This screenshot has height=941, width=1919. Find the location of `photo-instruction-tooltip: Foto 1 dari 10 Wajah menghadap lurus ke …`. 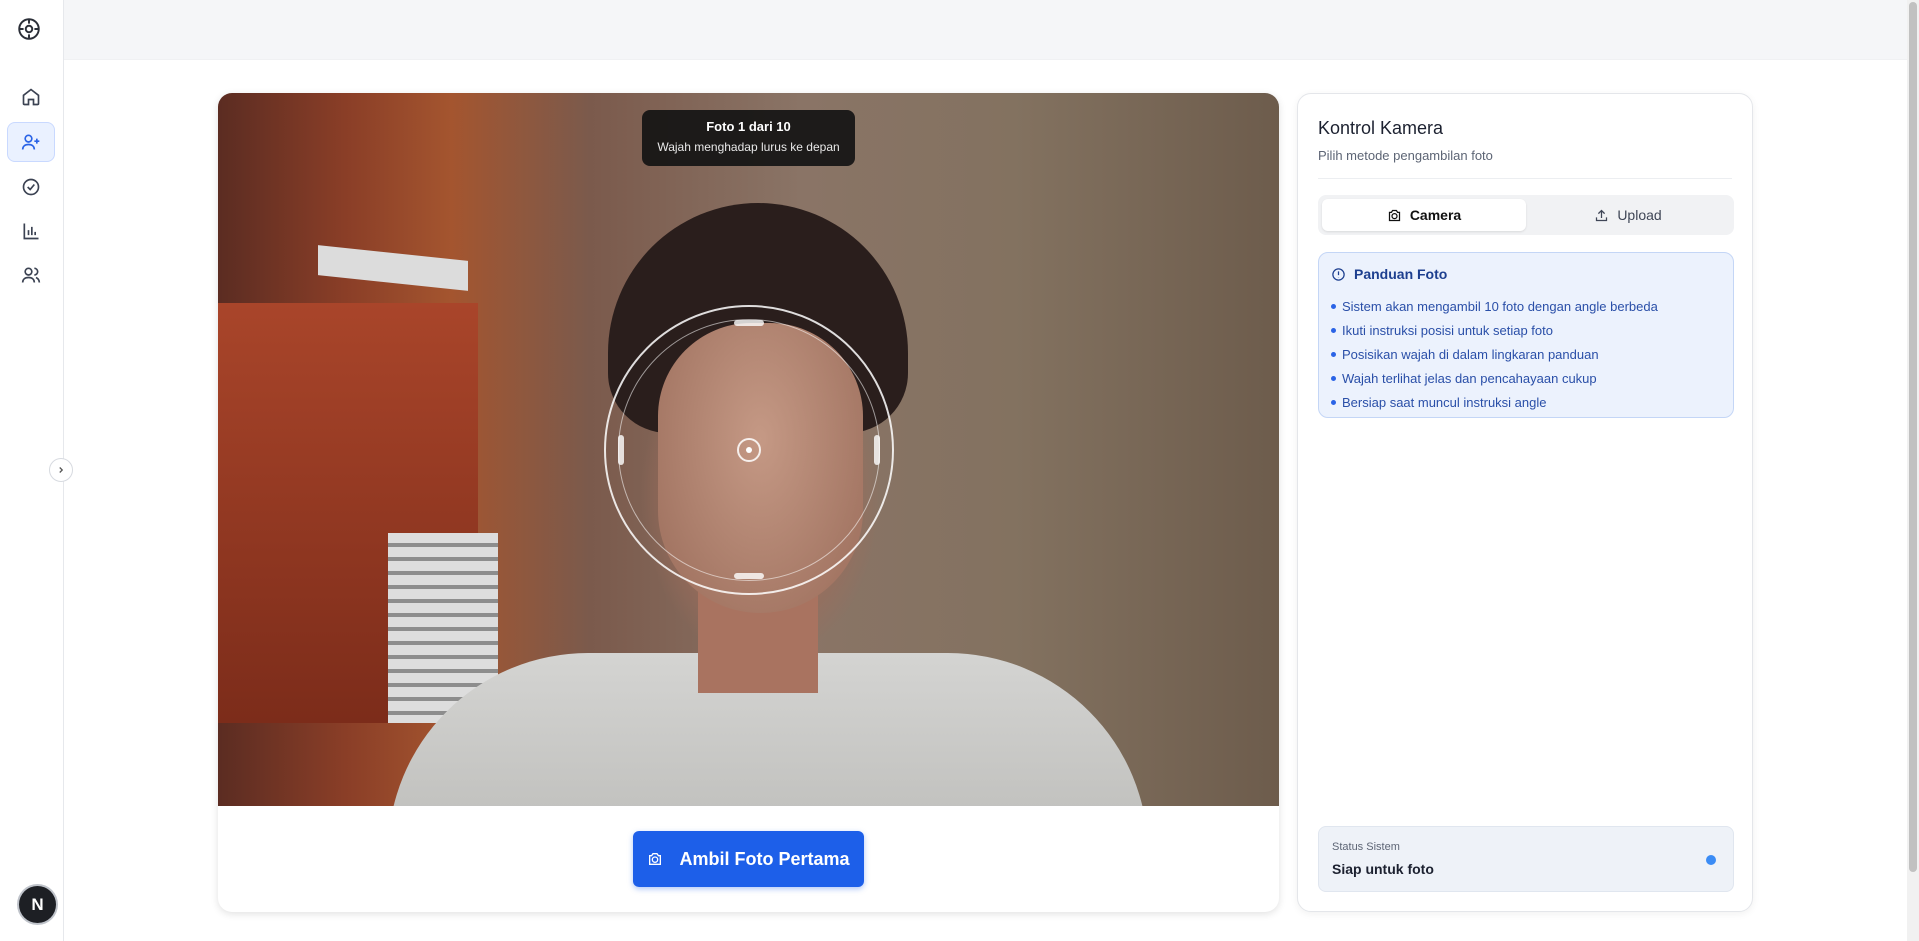

photo-instruction-tooltip: Foto 1 dari 10 Wajah menghadap lurus ke … is located at coordinates (748, 138).